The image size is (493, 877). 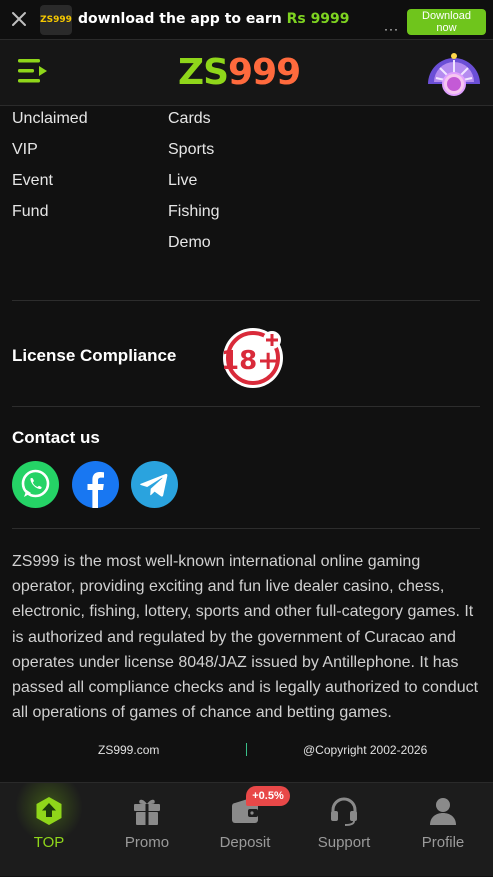 I want to click on download-now-button: Download now, so click(x=446, y=22).